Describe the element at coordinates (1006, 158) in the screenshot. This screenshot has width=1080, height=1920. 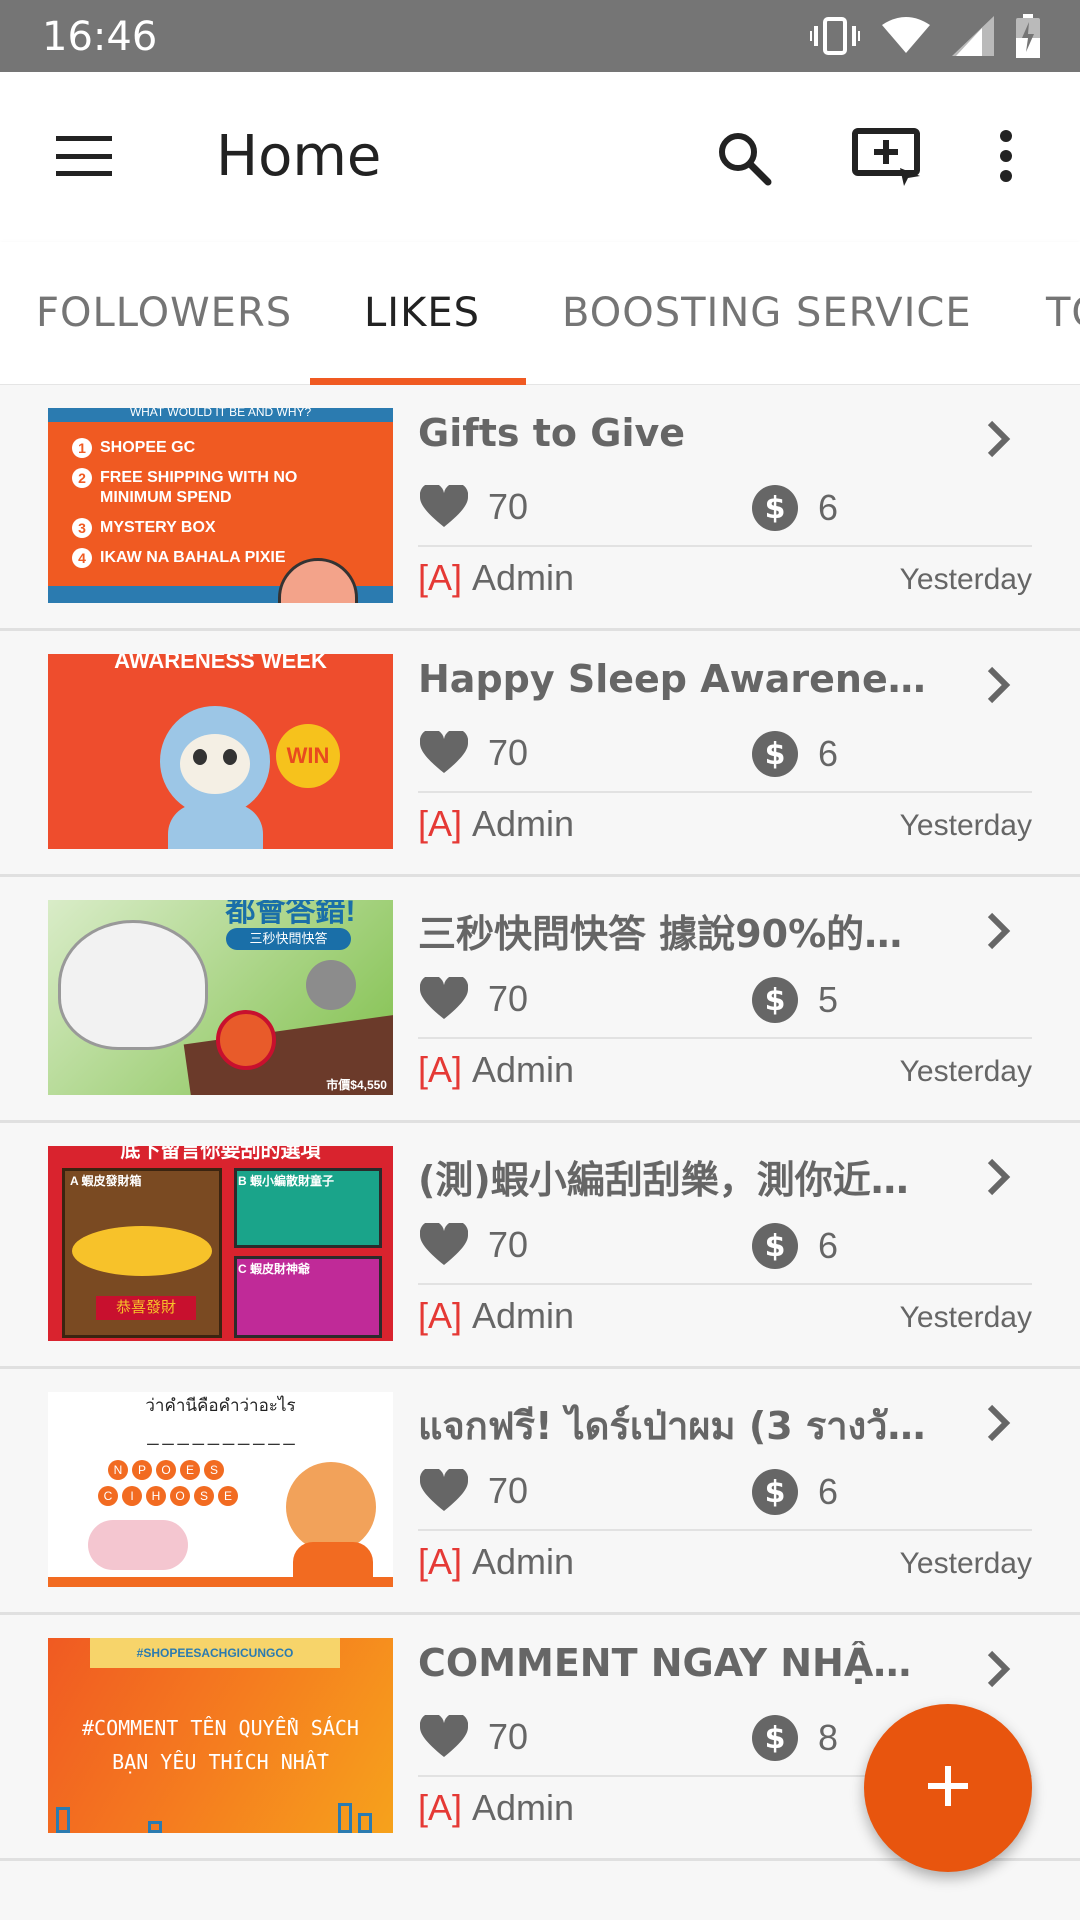
I see `more-vert-icon` at that location.